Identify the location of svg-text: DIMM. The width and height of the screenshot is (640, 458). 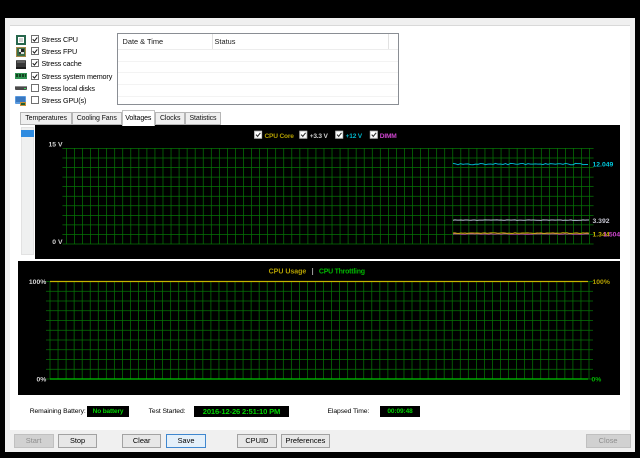
(388, 136).